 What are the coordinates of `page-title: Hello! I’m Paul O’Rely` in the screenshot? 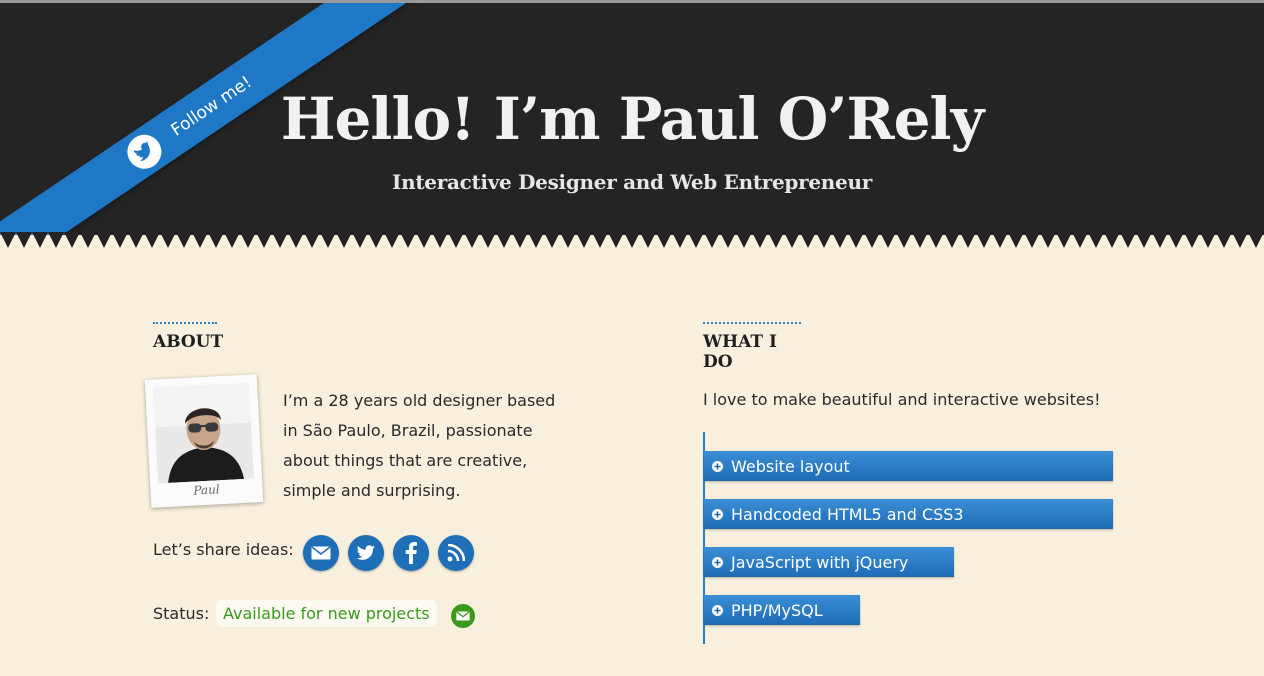 It's located at (632, 119).